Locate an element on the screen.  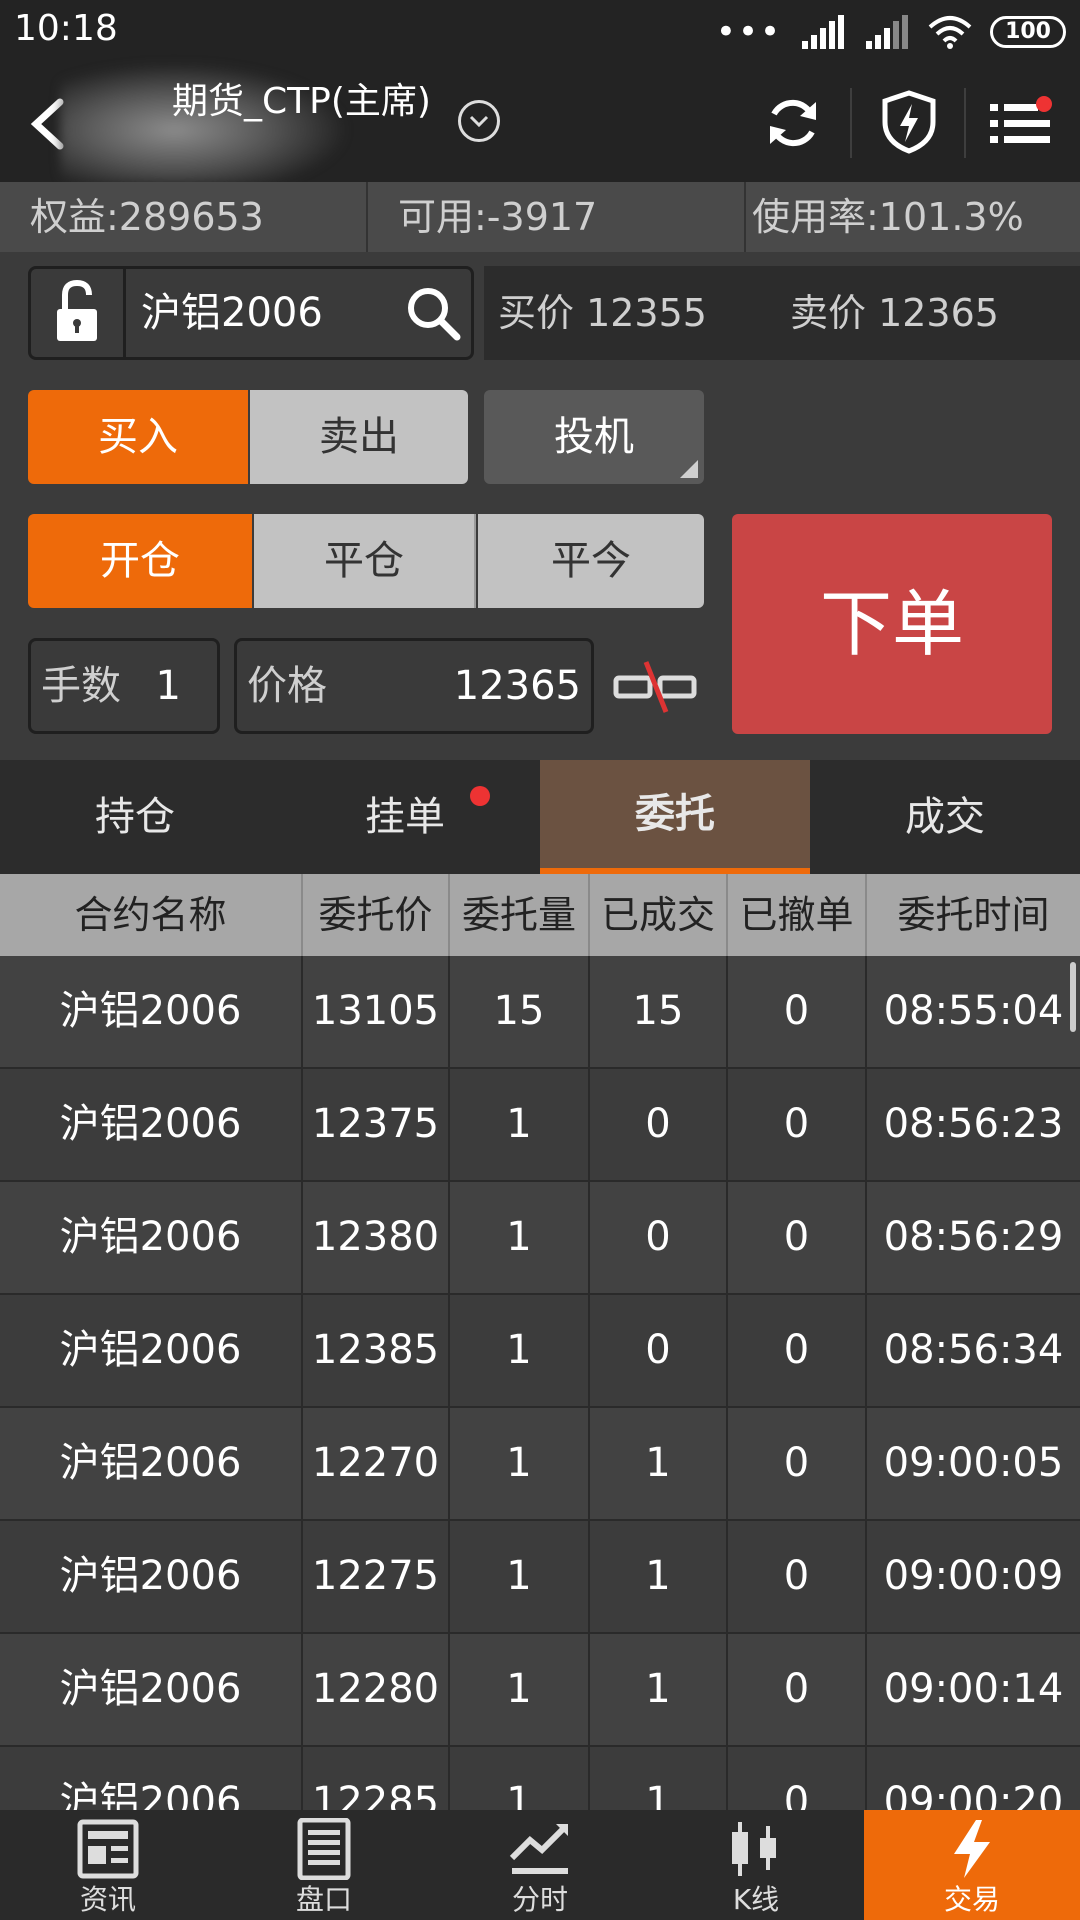
nav-timeshare: 分时 is located at coordinates (540, 1865).